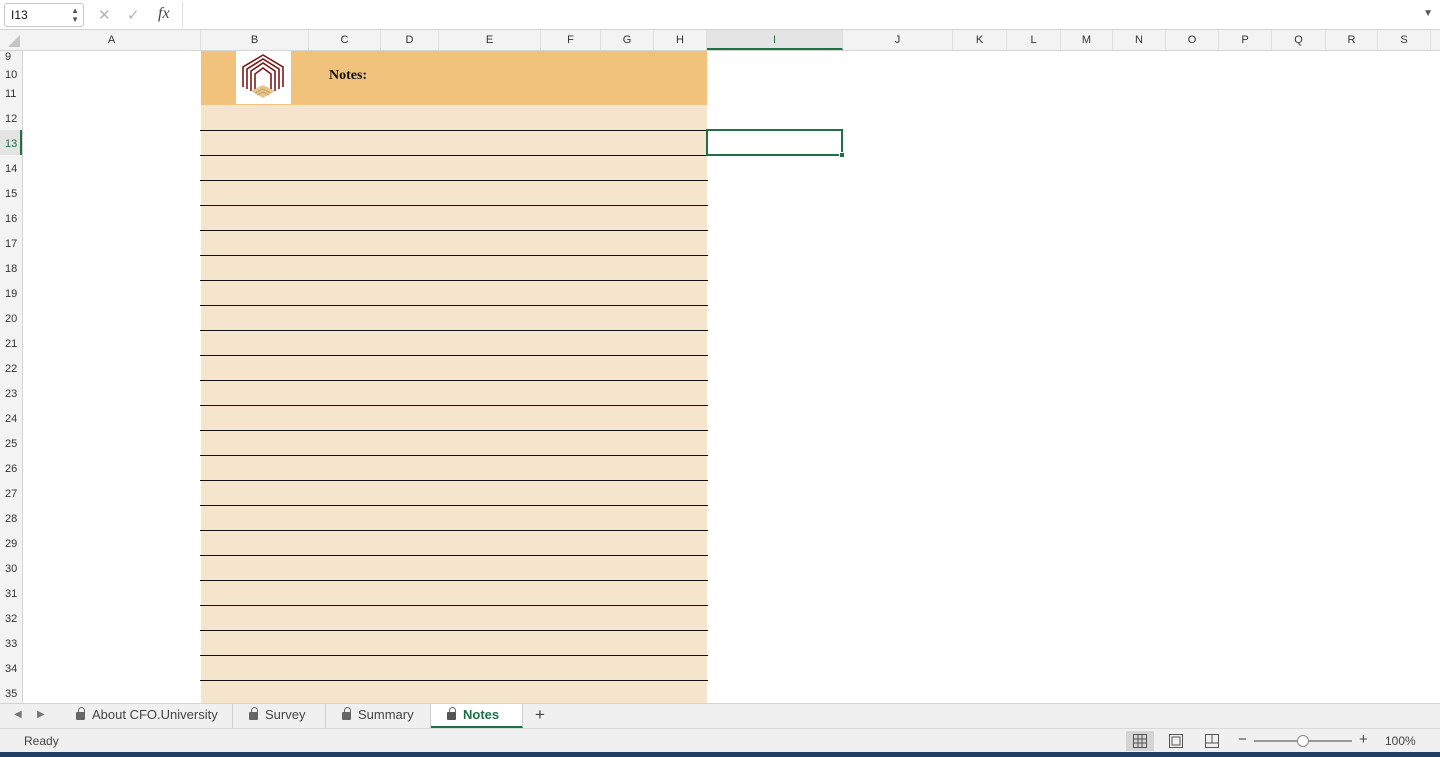 Image resolution: width=1440 pixels, height=757 pixels. I want to click on company-logo, so click(263, 77).